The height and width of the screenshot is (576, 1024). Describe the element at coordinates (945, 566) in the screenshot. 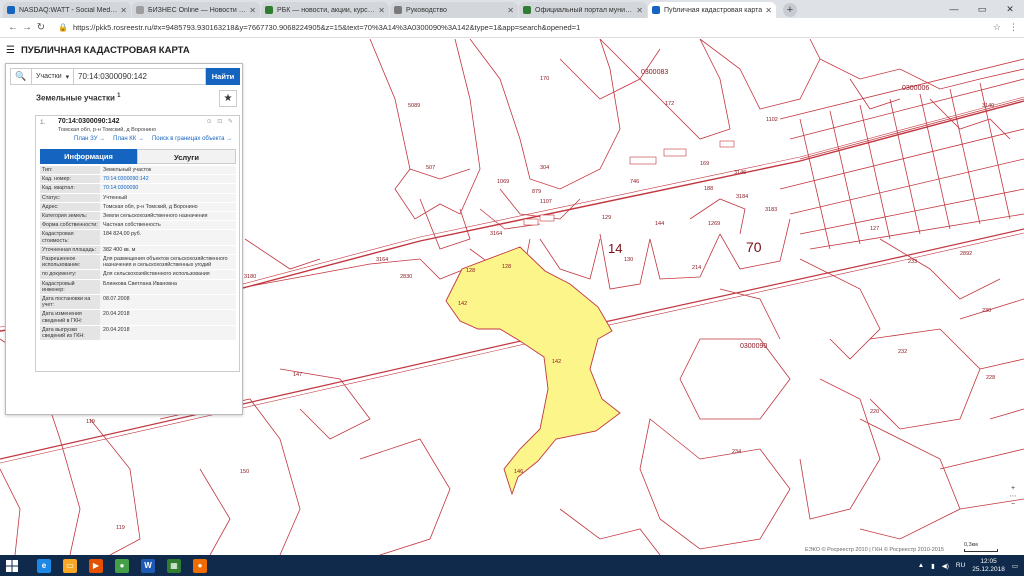

I see `volume-icon: ◀)` at that location.